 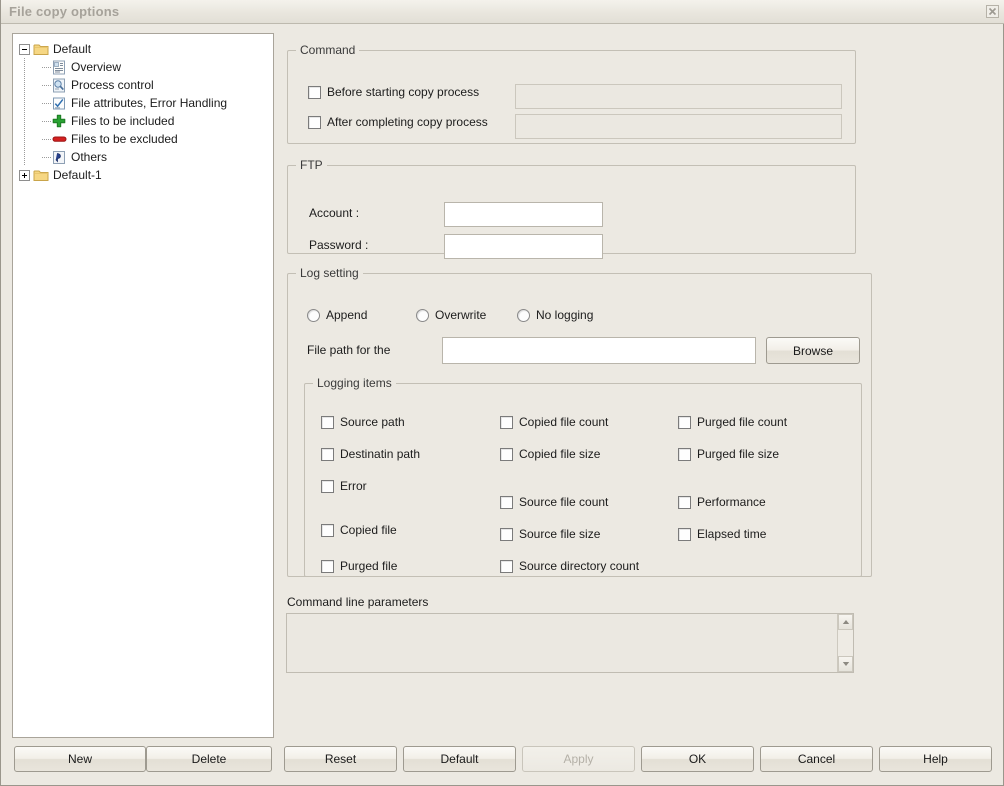 I want to click on source-file-size-checkbox, so click(x=506, y=534).